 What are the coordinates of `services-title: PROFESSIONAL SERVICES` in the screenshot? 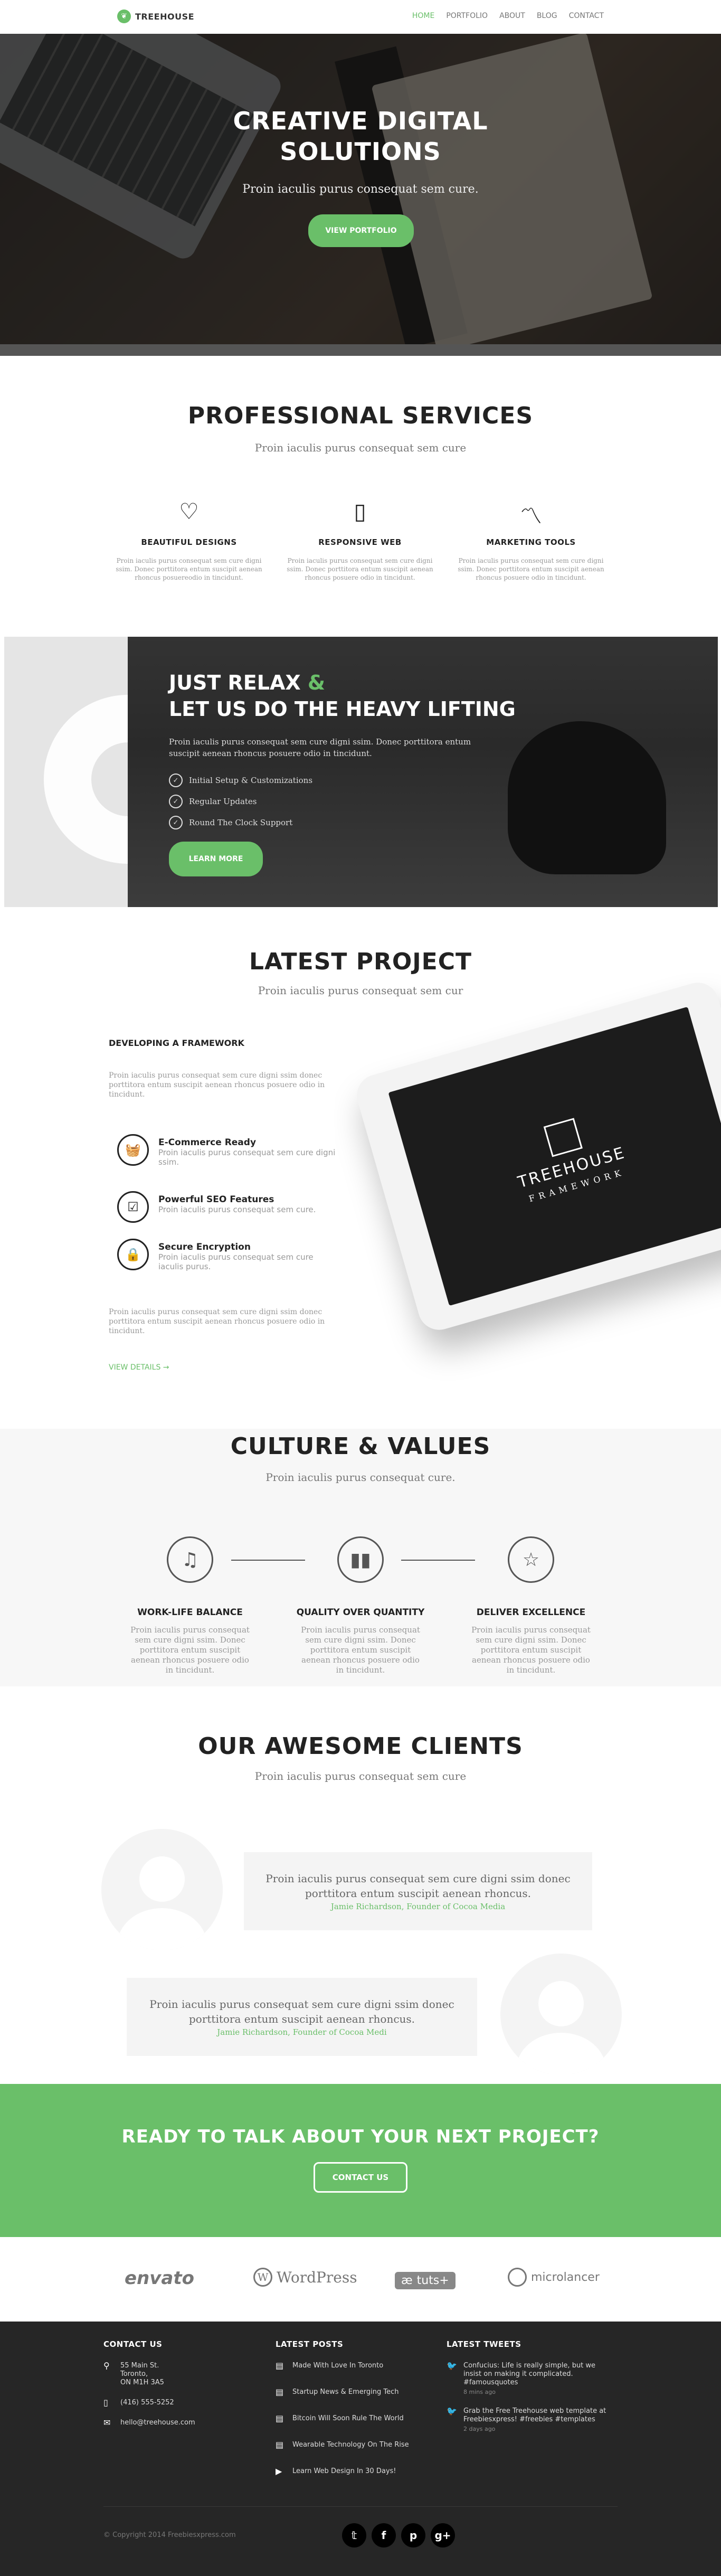 It's located at (360, 415).